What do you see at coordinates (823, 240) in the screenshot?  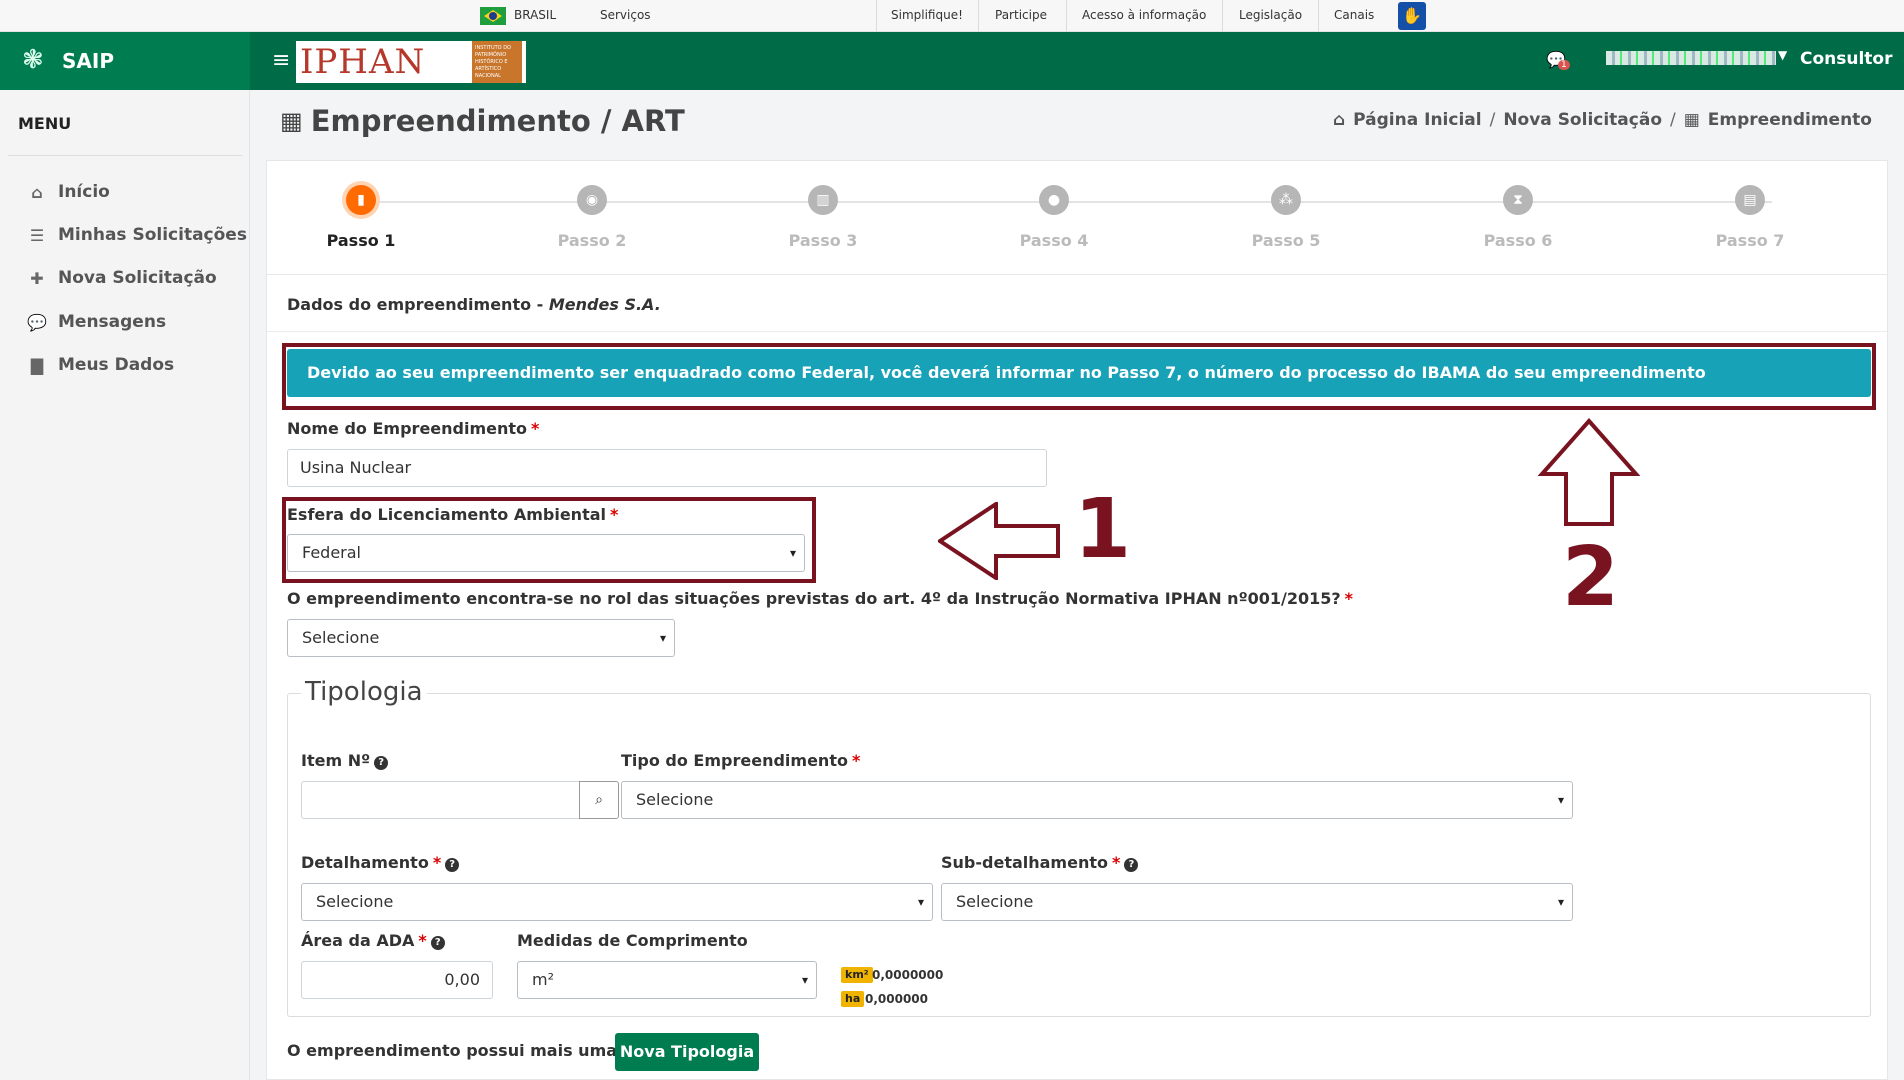 I see `step-3-label: Passo 3` at bounding box center [823, 240].